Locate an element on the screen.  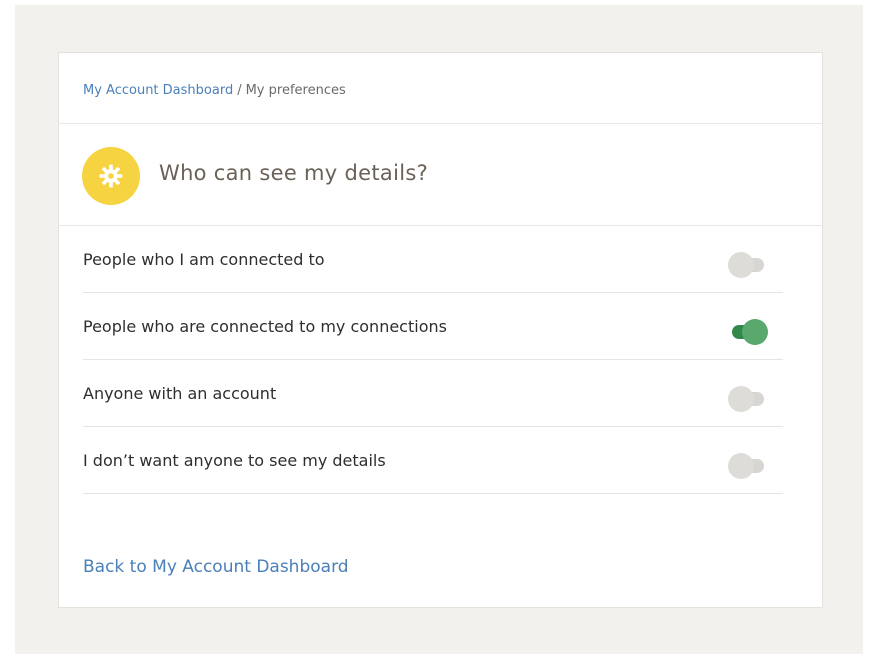
option-row-anyone: Anyone with an account is located at coordinates (433, 393).